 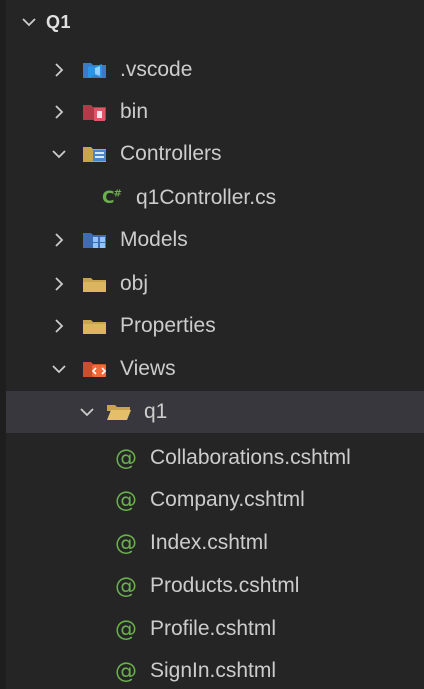 What do you see at coordinates (154, 239) in the screenshot?
I see `tree-item-label: Models` at bounding box center [154, 239].